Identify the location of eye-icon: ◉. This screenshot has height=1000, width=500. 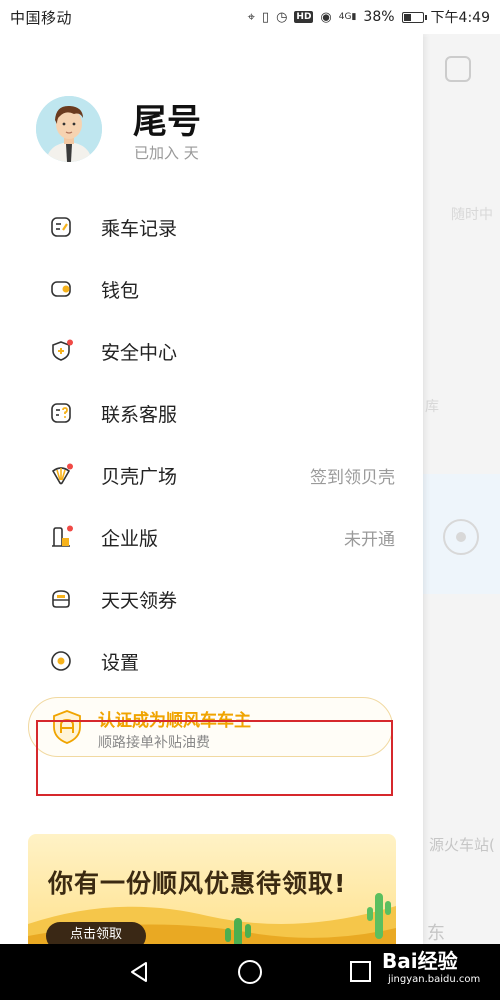
(326, 17).